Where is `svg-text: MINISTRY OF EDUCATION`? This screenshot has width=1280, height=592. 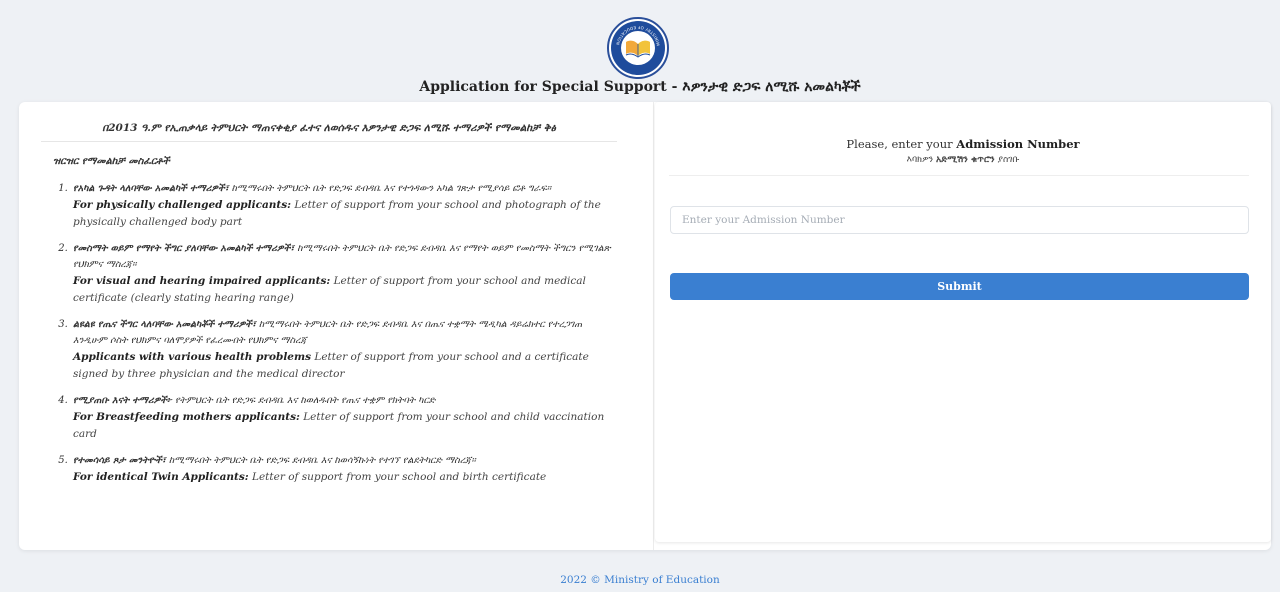
svg-text: MINISTRY OF EDUCATION is located at coordinates (638, 35).